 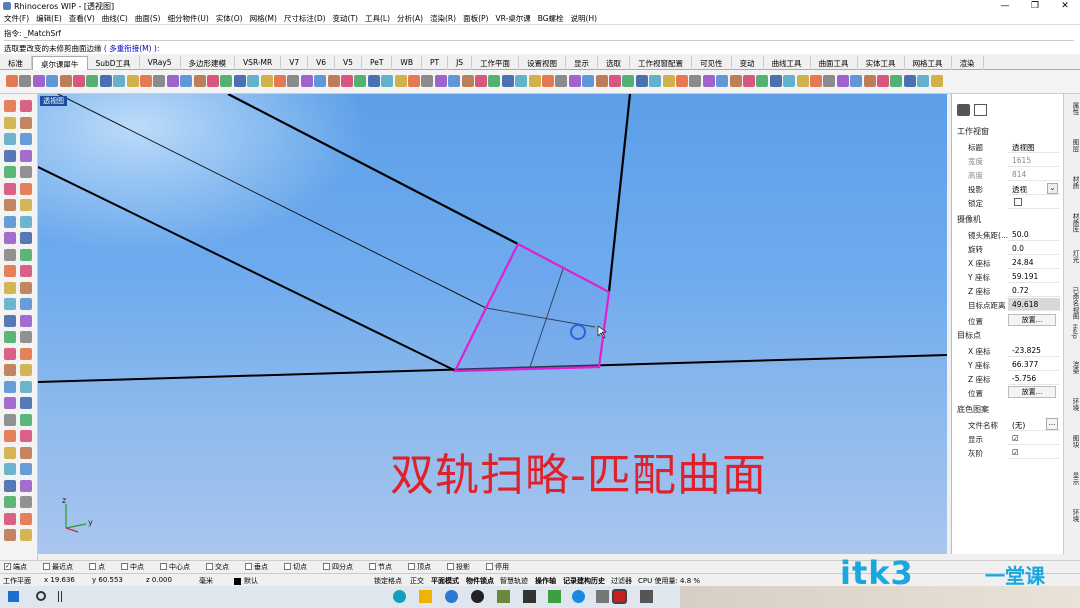 What do you see at coordinates (348, 63) in the screenshot?
I see `toolbar-tab: V5` at bounding box center [348, 63].